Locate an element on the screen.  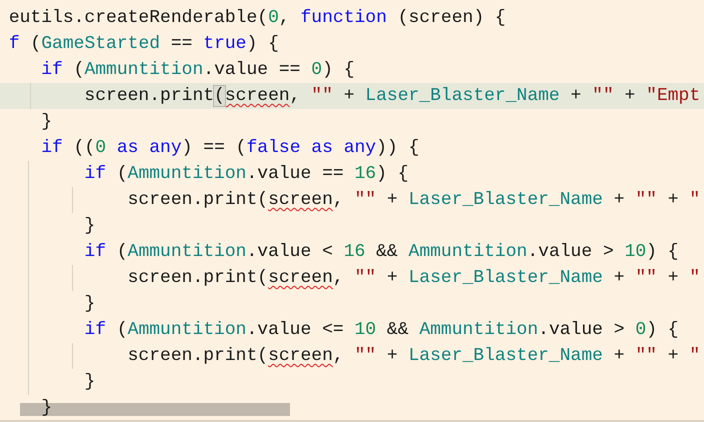
code-line: f (GameStarted == true) { is located at coordinates (143, 44).